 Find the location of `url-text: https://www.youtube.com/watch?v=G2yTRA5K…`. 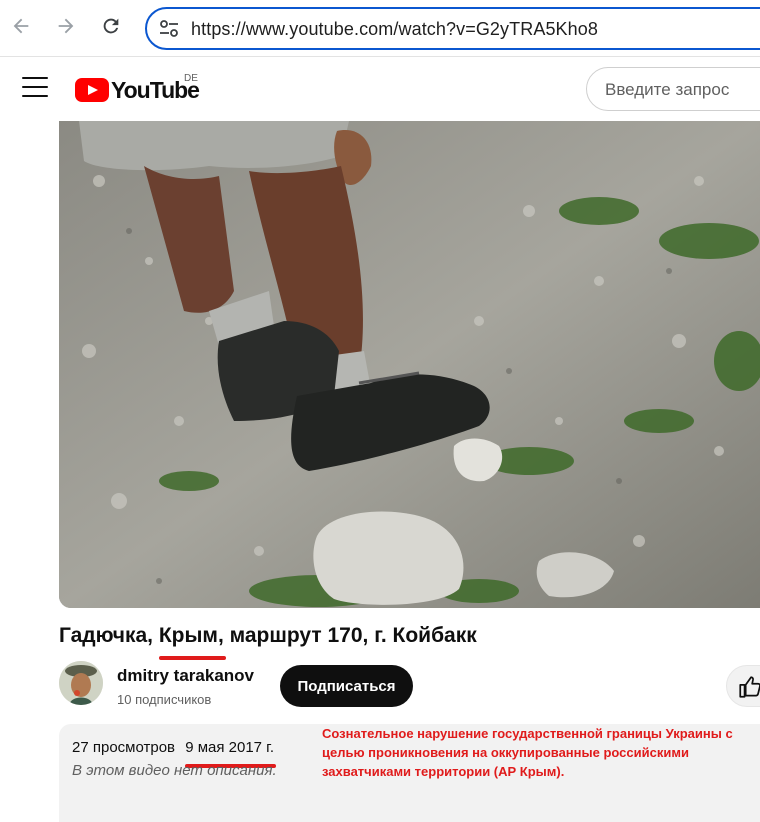

url-text: https://www.youtube.com/watch?v=G2yTRA5K… is located at coordinates (394, 29).